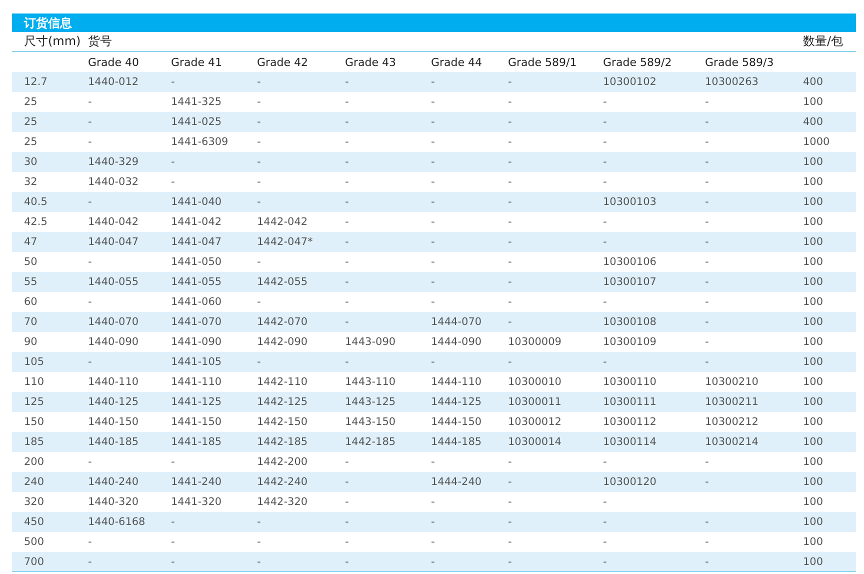 Image resolution: width=864 pixels, height=574 pixels. What do you see at coordinates (113, 382) in the screenshot?
I see `table-cell-text: 1440-110` at bounding box center [113, 382].